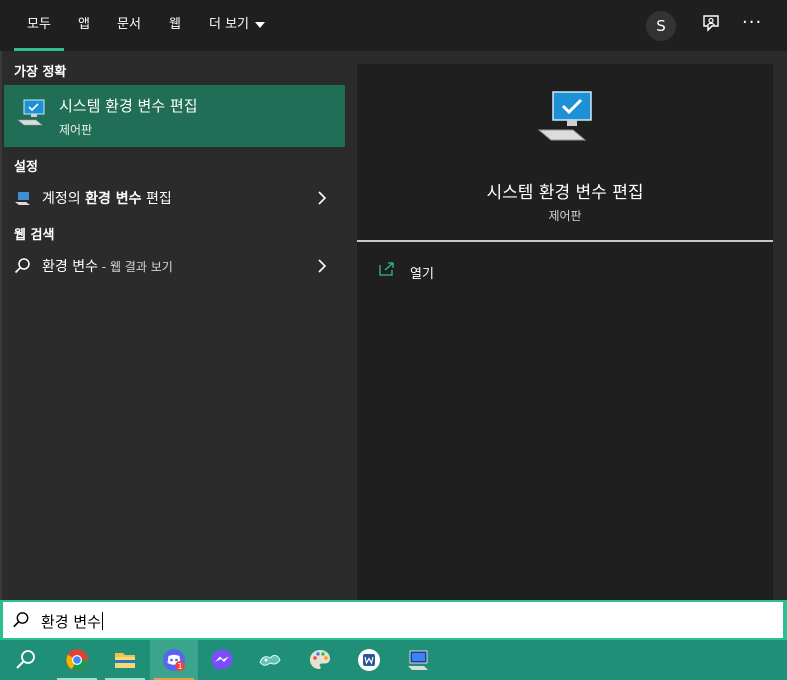 This screenshot has width=787, height=680. I want to click on paint-icon, so click(320, 659).